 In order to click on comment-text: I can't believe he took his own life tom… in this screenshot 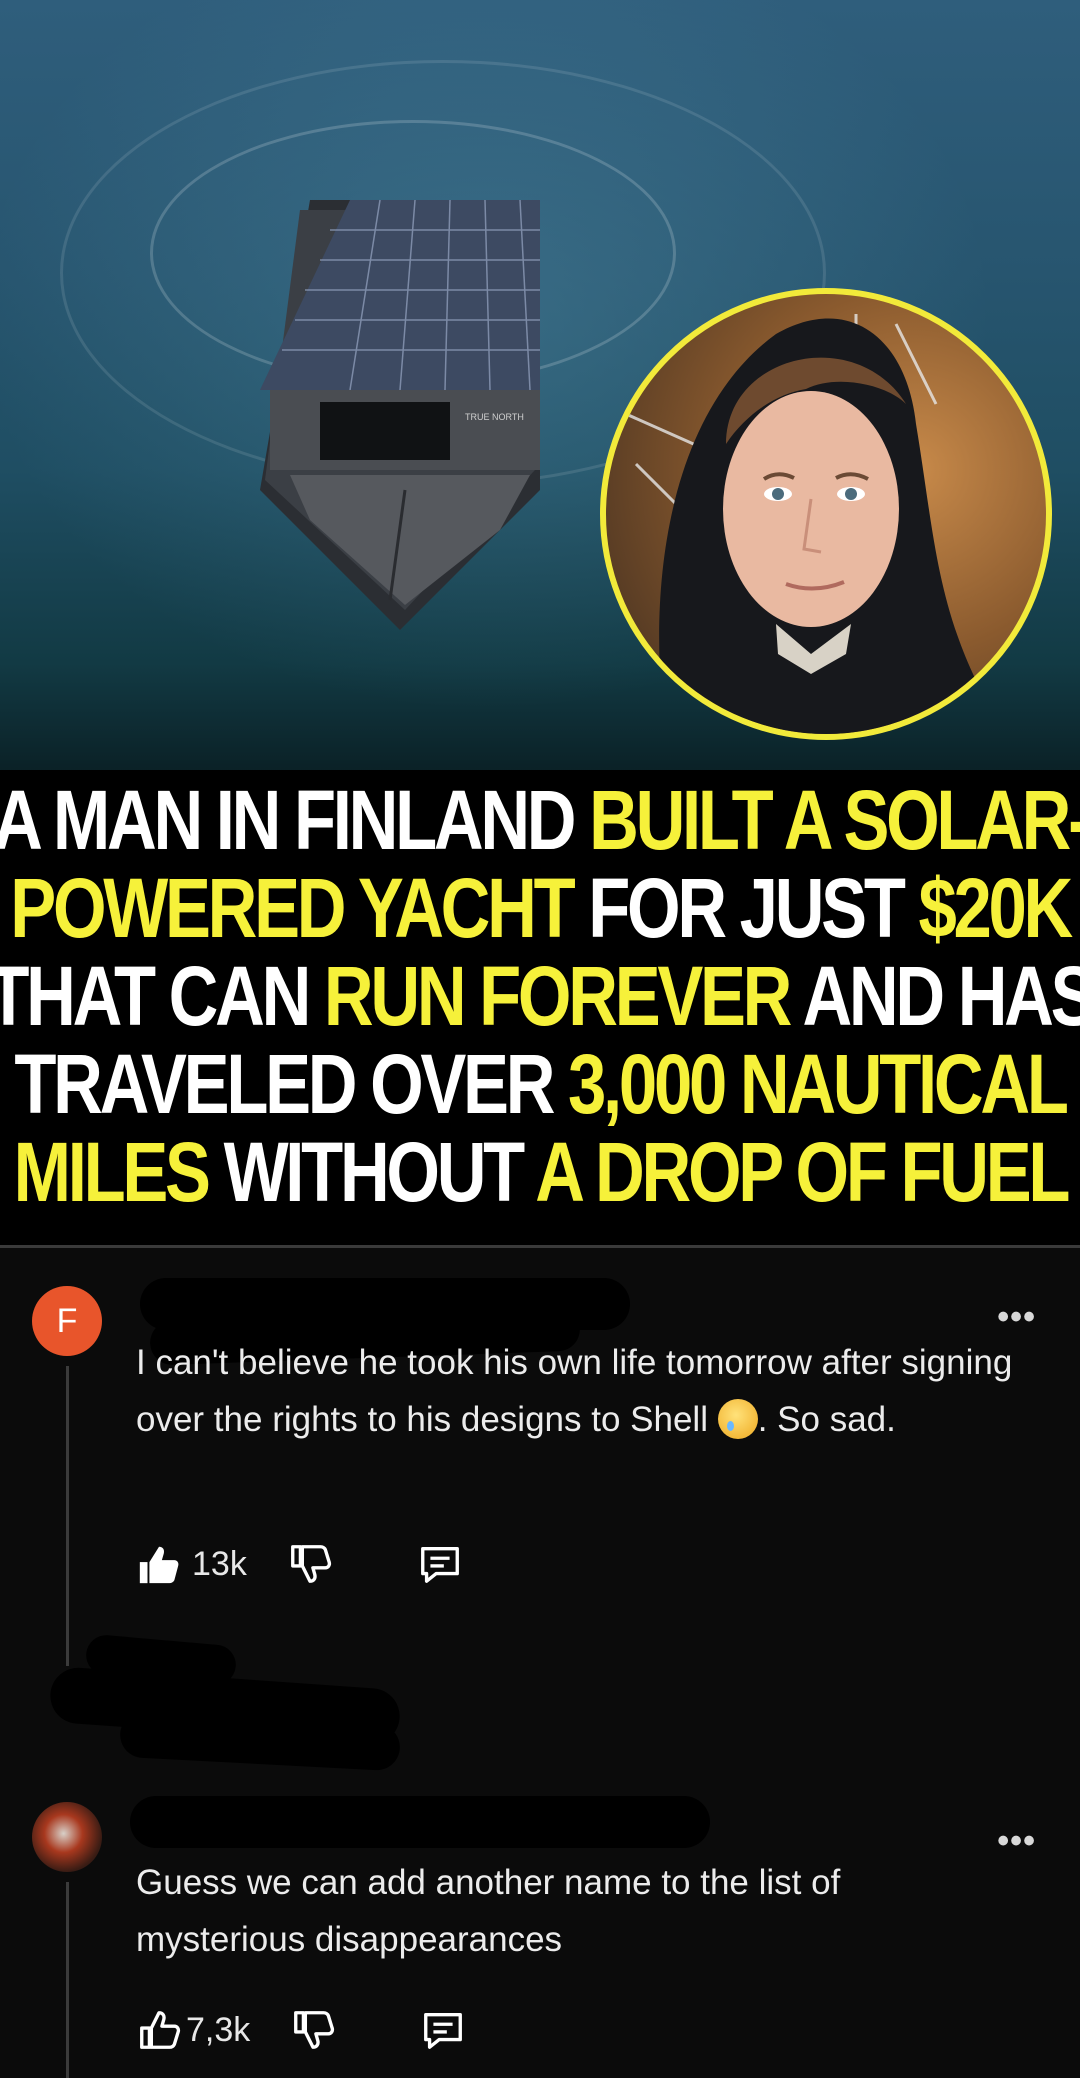, I will do `click(574, 1391)`.